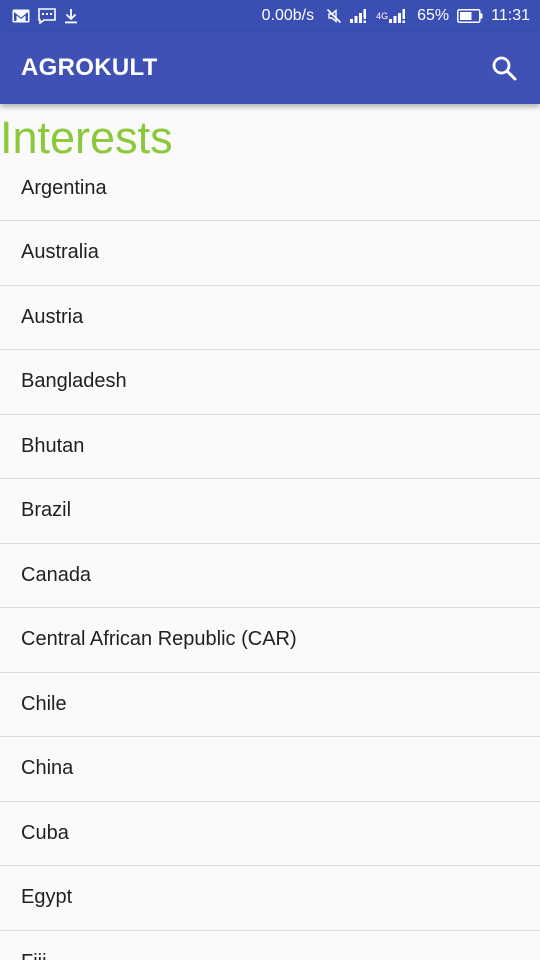  I want to click on signal-4g-icon: 4G, so click(391, 16).